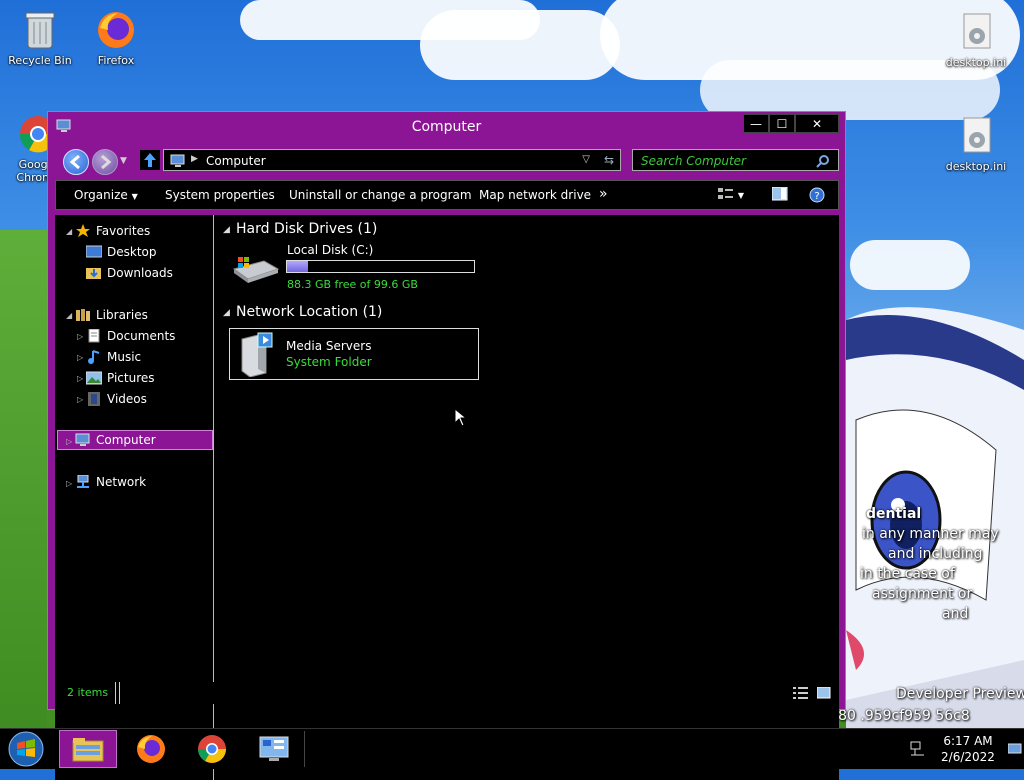 The height and width of the screenshot is (780, 1024). I want to click on clock: 6:17 AM 2/6/2022, so click(968, 749).